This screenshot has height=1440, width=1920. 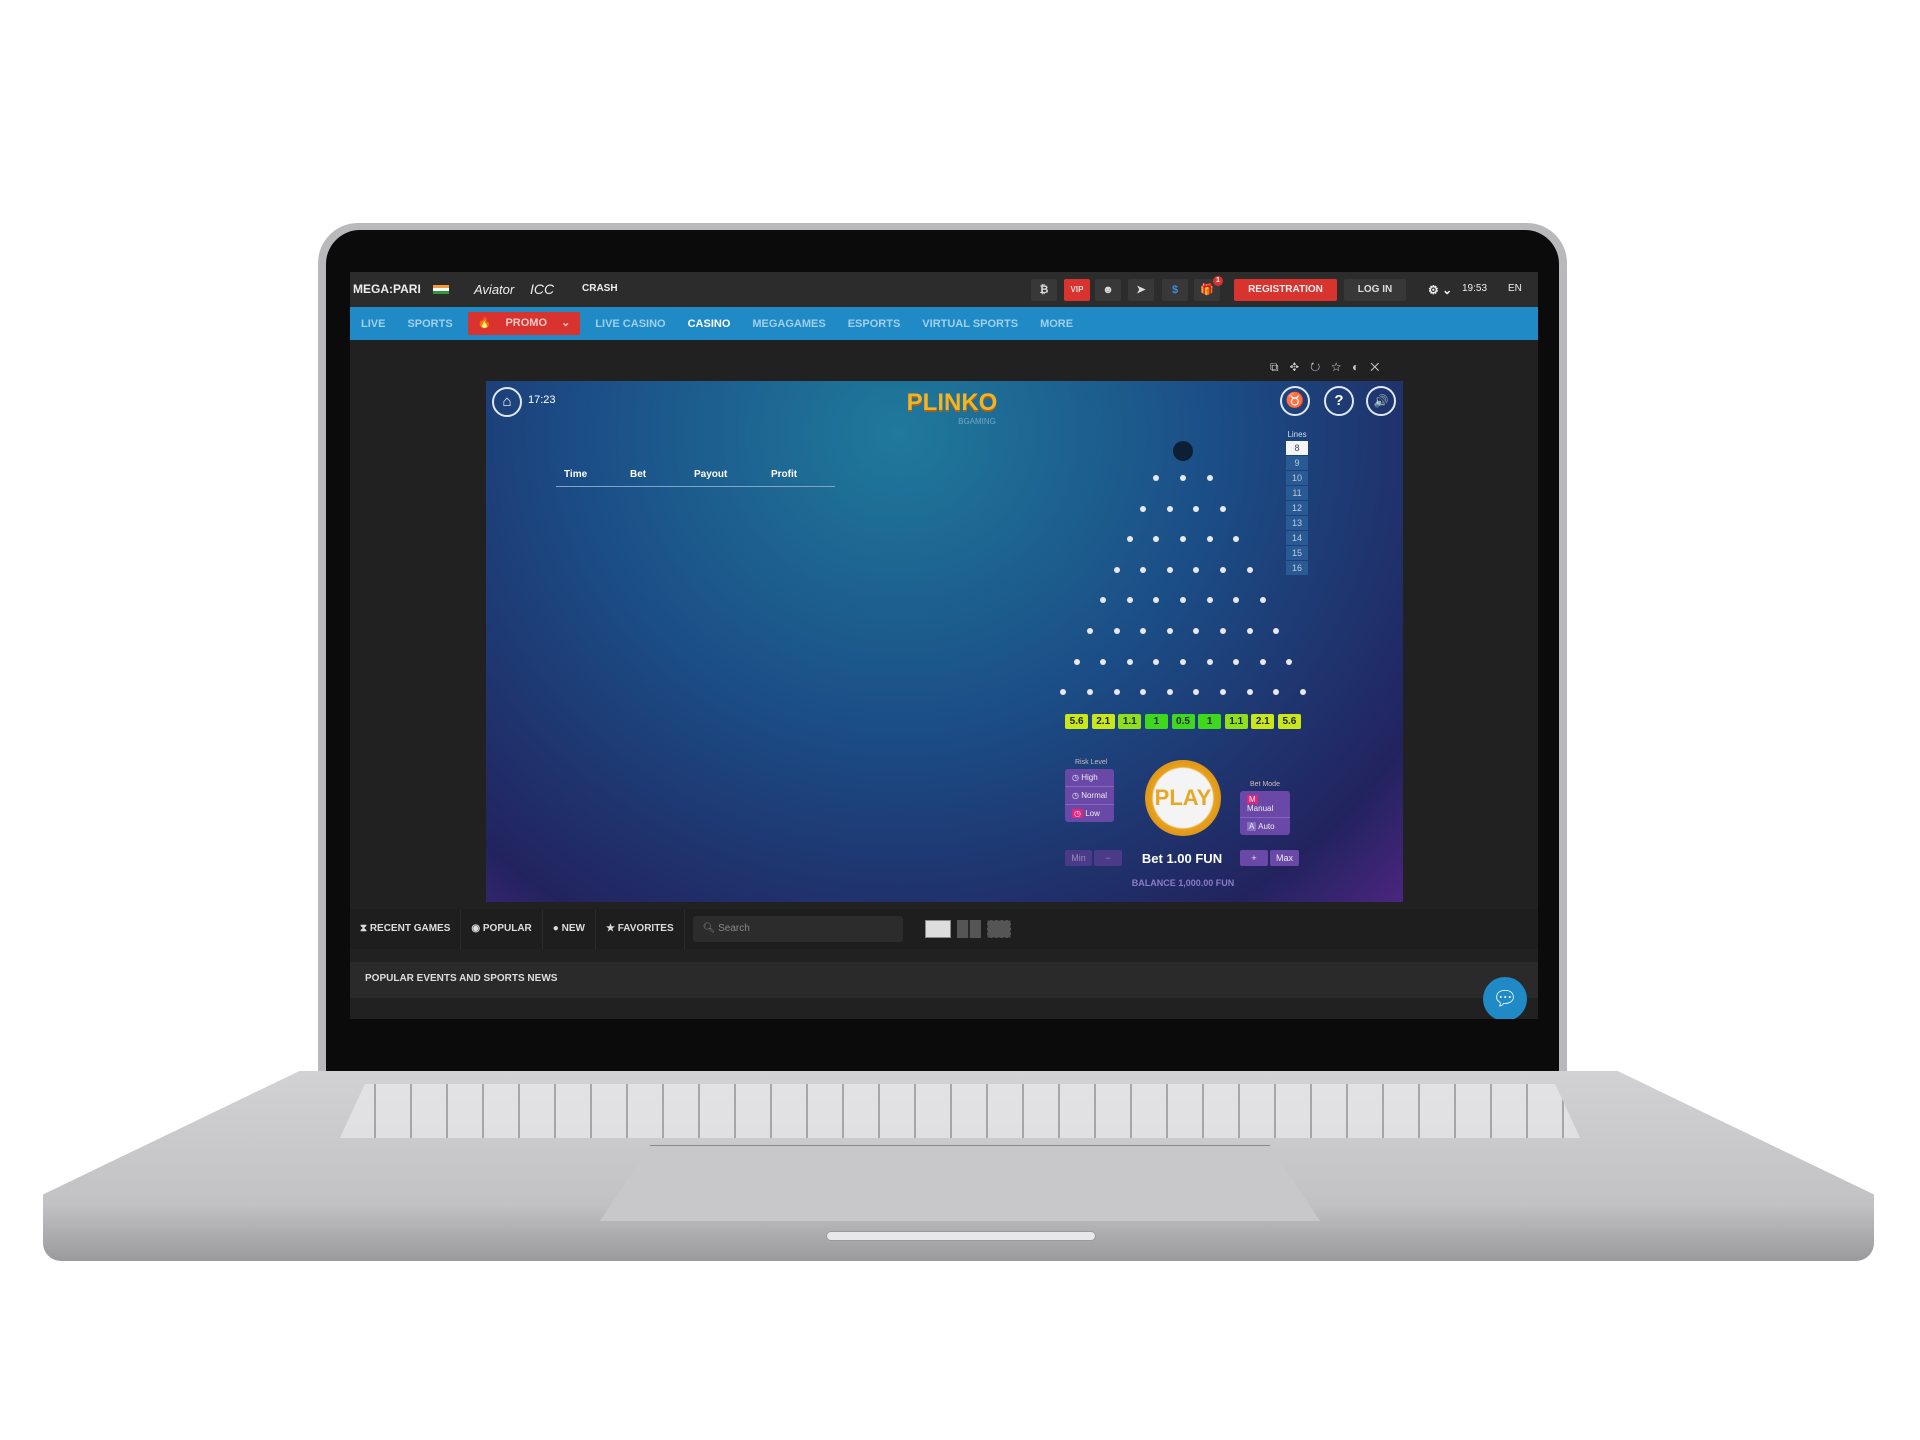 I want to click on lines-option-16: 16, so click(x=1297, y=568).